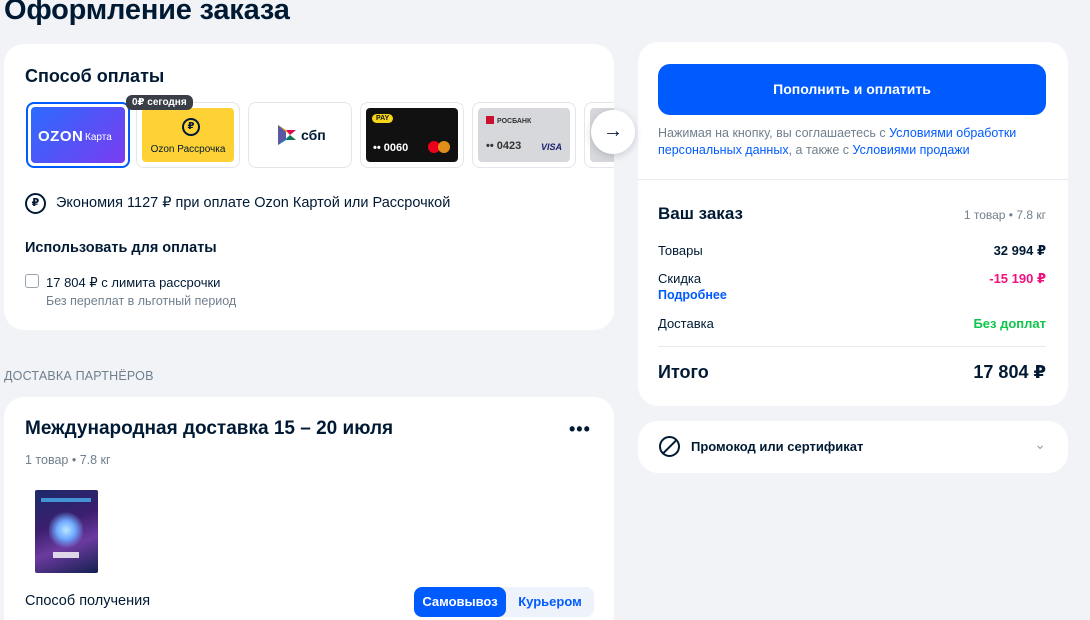 This screenshot has height=620, width=1090. I want to click on installment-checkbox-label: 17 804 ₽ с лимита рассрочки, so click(133, 283).